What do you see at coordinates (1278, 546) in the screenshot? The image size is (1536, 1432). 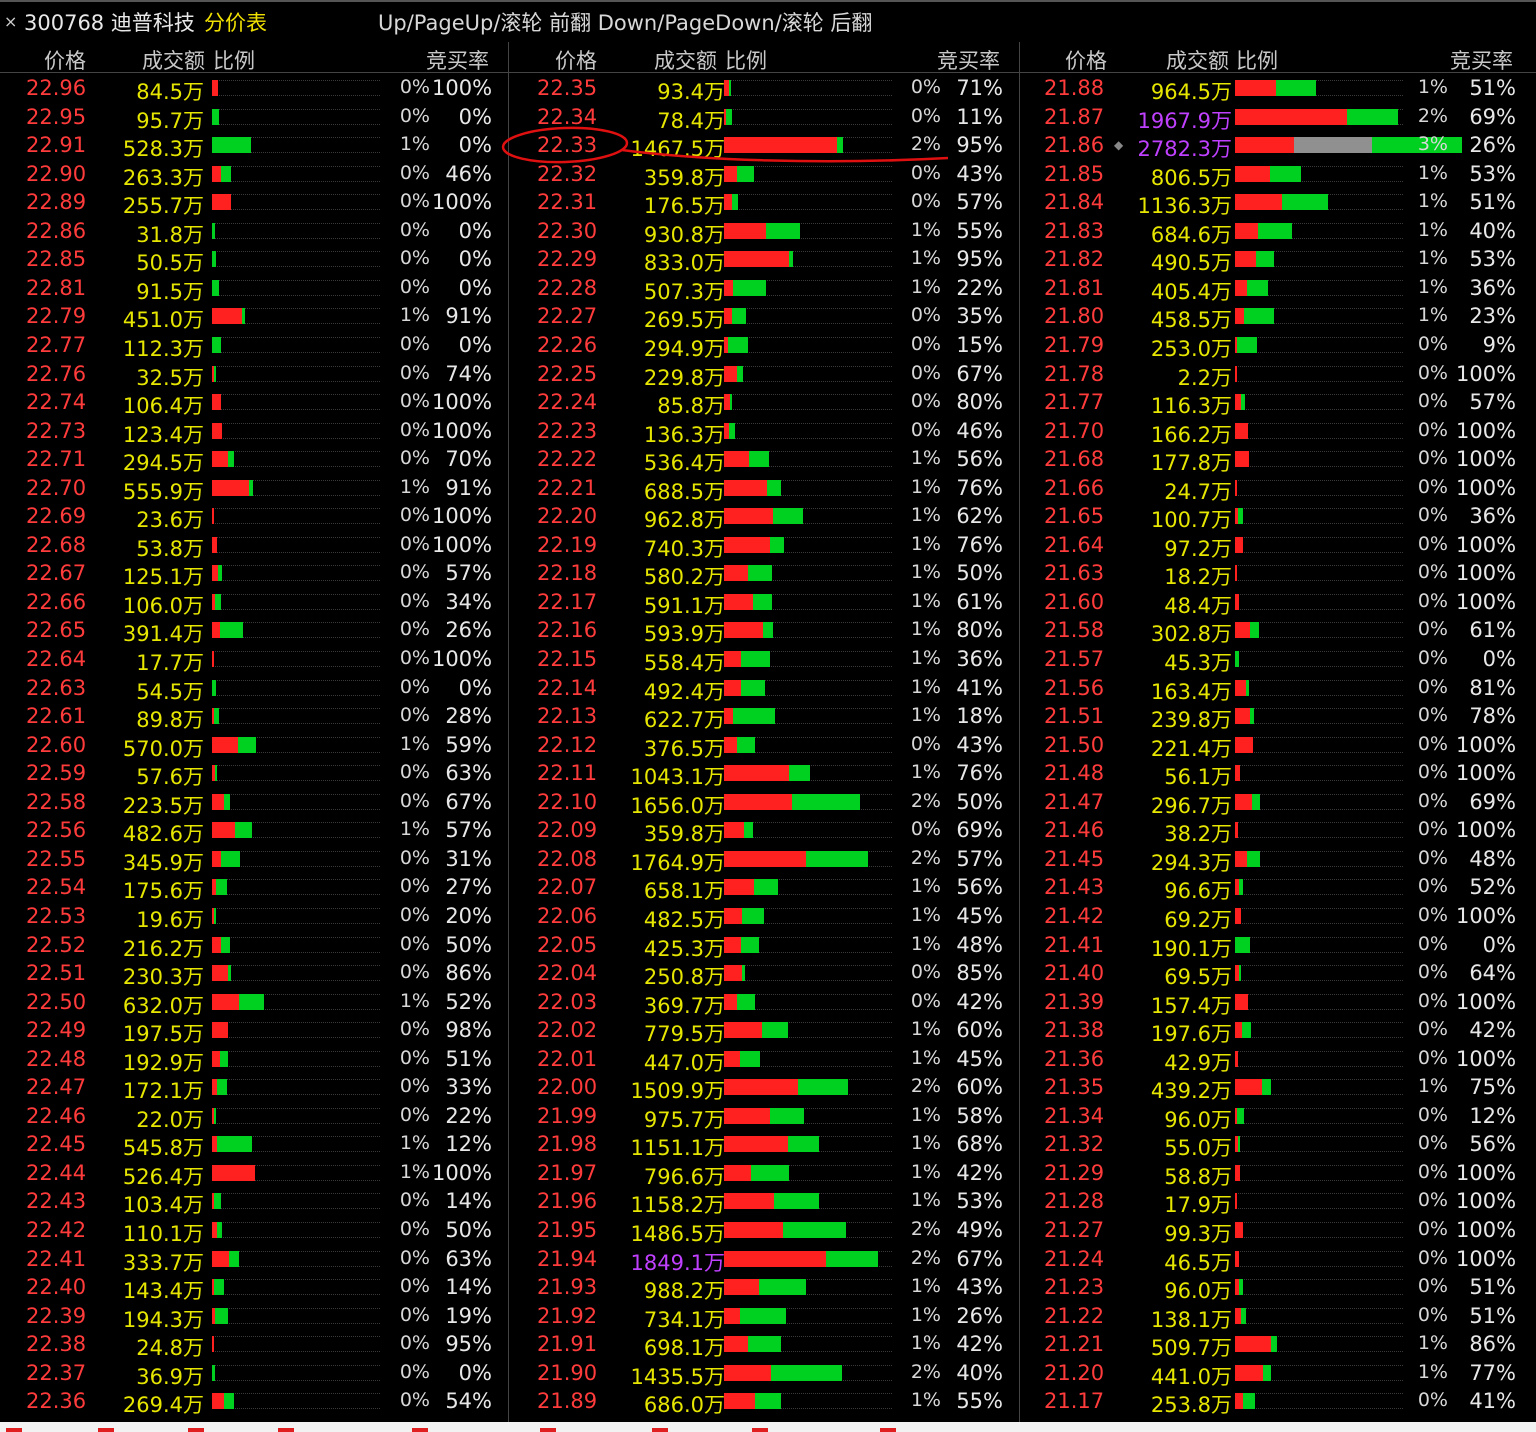 I see `table-row: 21.64 97.2万 0% 100%` at bounding box center [1278, 546].